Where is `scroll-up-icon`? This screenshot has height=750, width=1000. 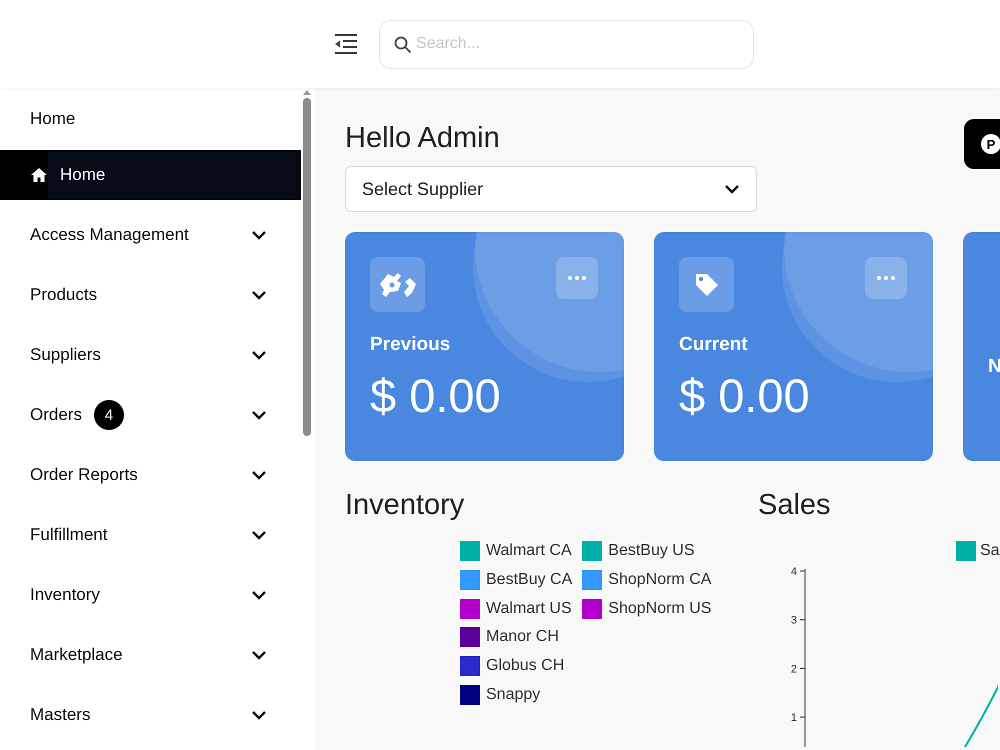
scroll-up-icon is located at coordinates (307, 92).